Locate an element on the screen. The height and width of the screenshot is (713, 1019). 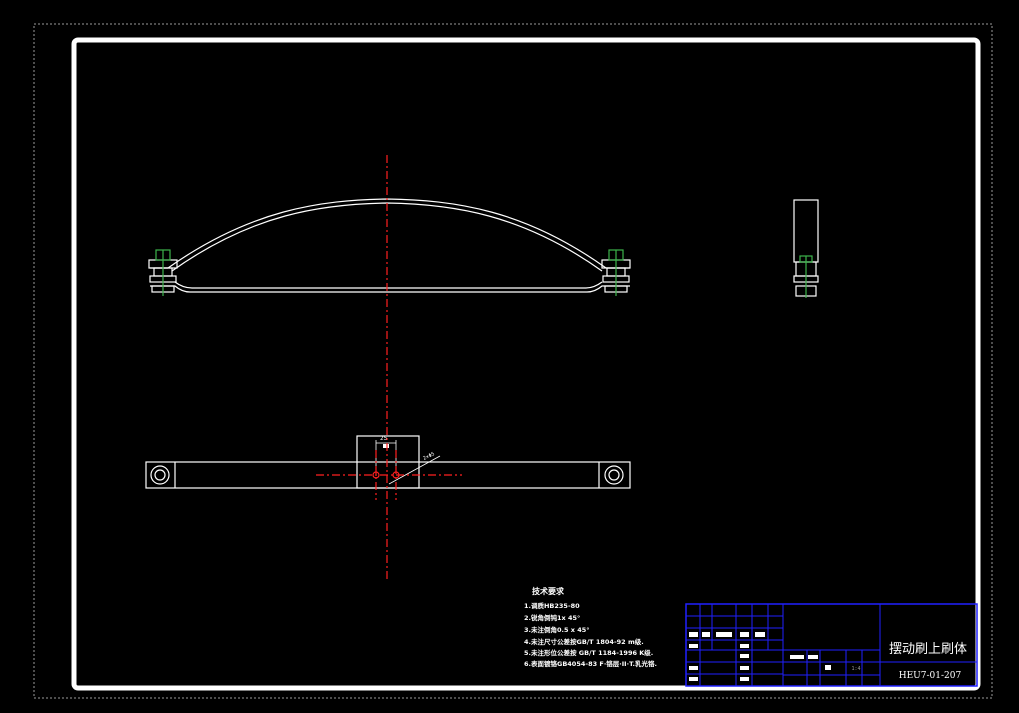
top-view is located at coordinates (388, 462).